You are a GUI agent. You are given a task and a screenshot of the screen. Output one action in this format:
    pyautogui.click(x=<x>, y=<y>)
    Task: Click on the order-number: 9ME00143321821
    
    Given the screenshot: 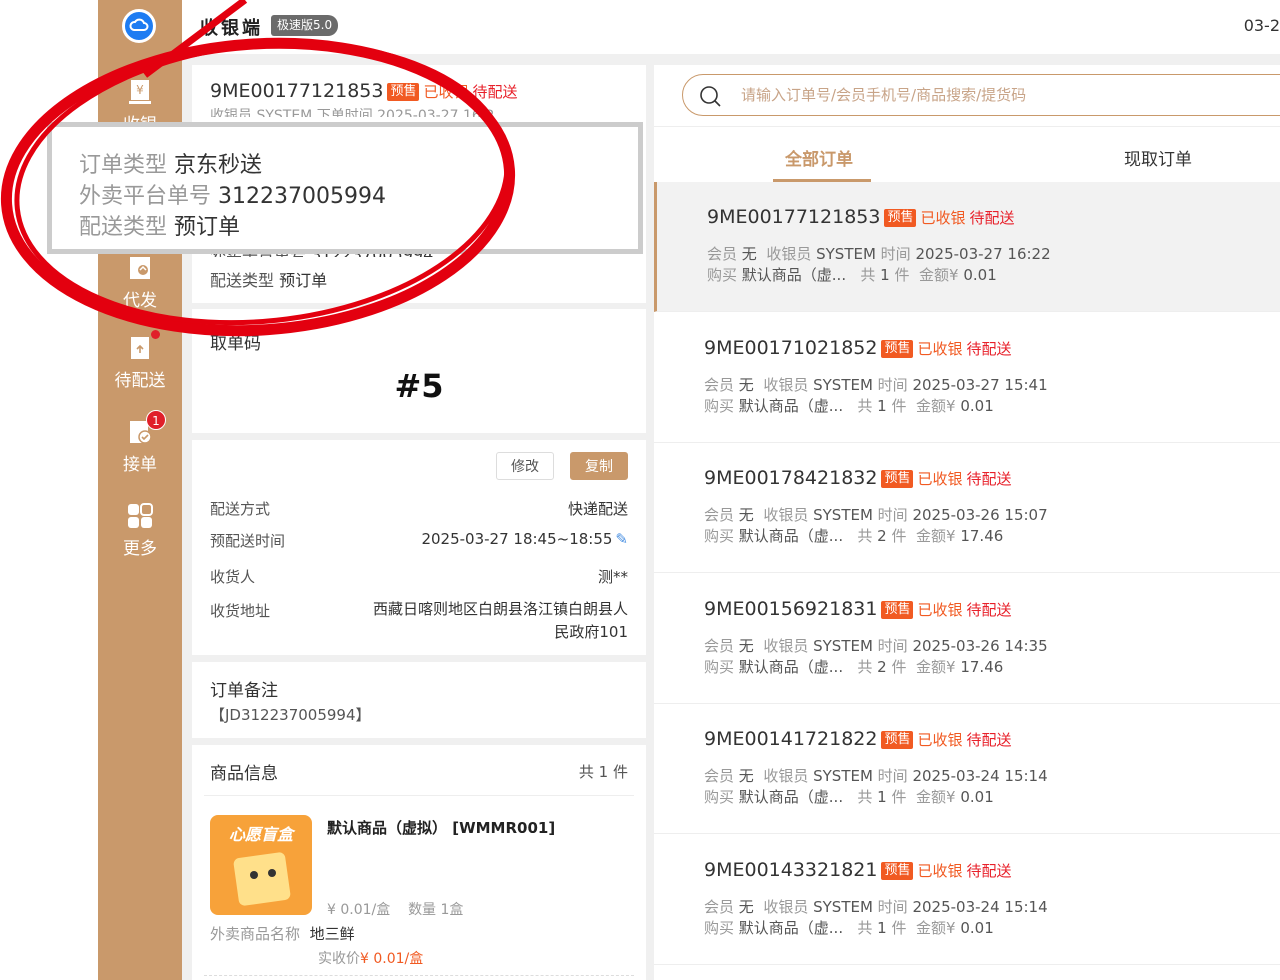 What is the action you would take?
    pyautogui.click(x=791, y=869)
    